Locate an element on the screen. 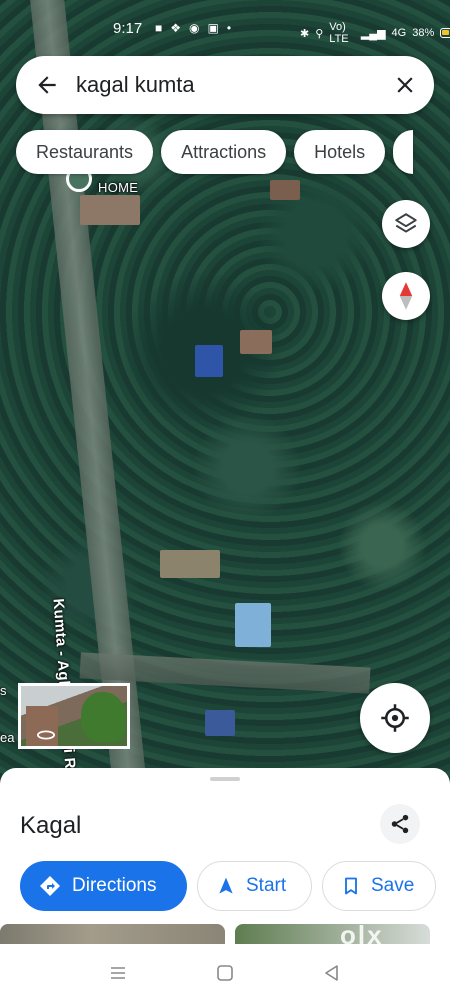 This screenshot has height=1000, width=450. back-arrow-icon is located at coordinates (47, 85).